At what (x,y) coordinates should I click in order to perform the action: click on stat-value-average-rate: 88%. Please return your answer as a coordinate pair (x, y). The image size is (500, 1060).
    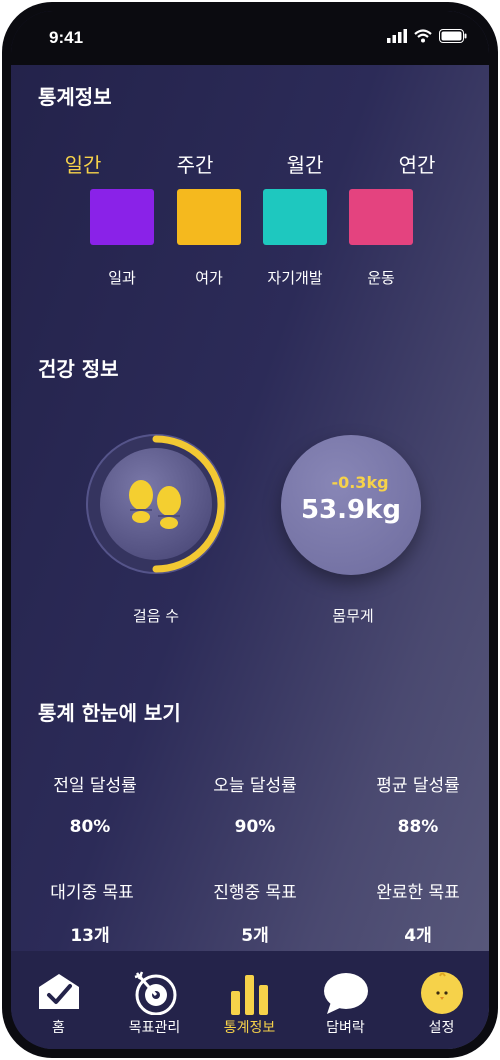
    Looking at the image, I should click on (418, 827).